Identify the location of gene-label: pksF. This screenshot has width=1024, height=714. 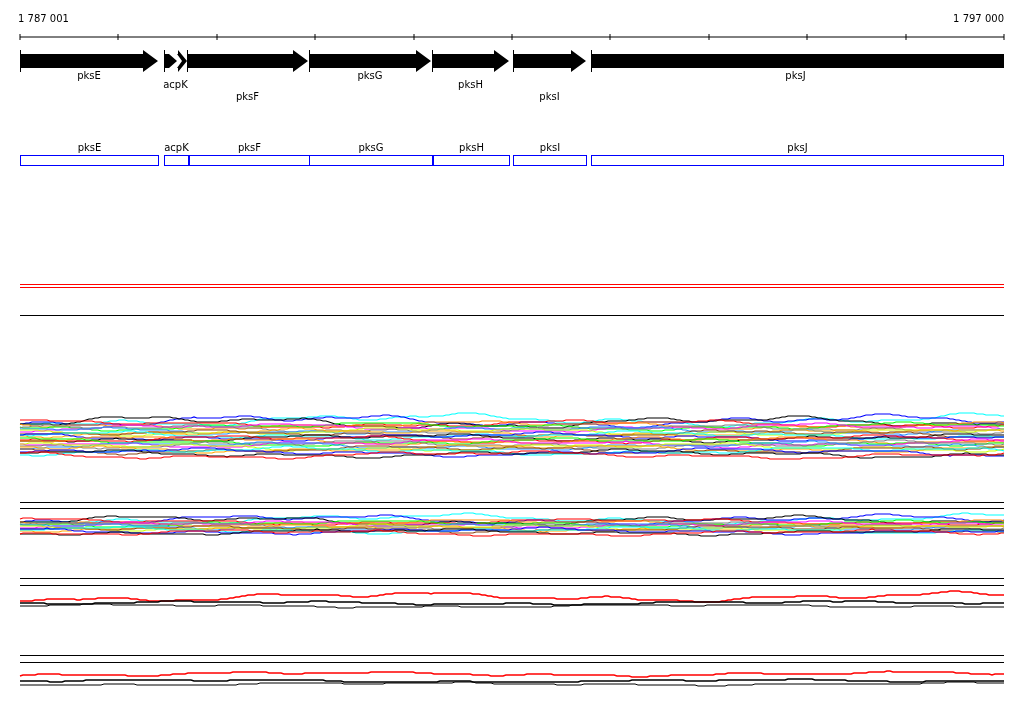
(247, 97).